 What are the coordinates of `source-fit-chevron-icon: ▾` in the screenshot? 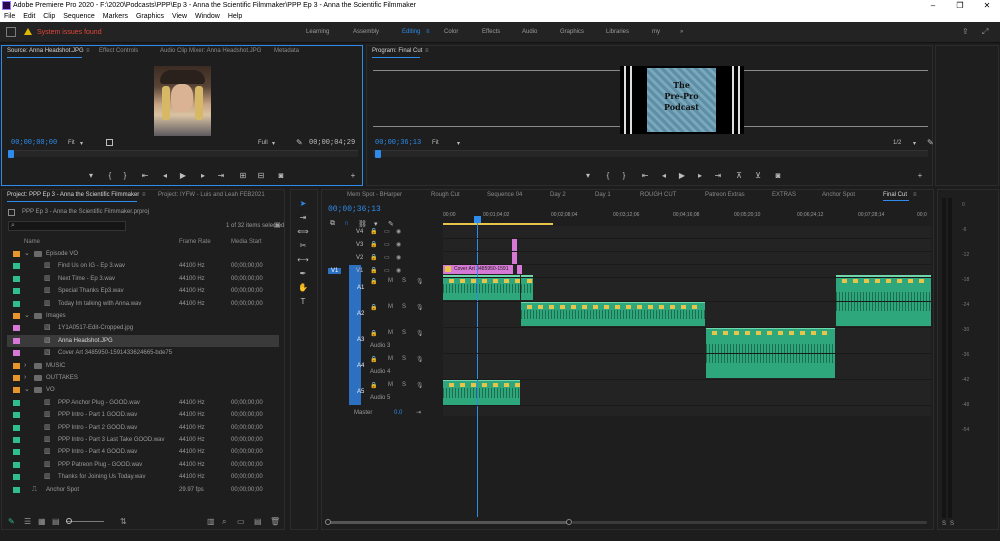 It's located at (81, 143).